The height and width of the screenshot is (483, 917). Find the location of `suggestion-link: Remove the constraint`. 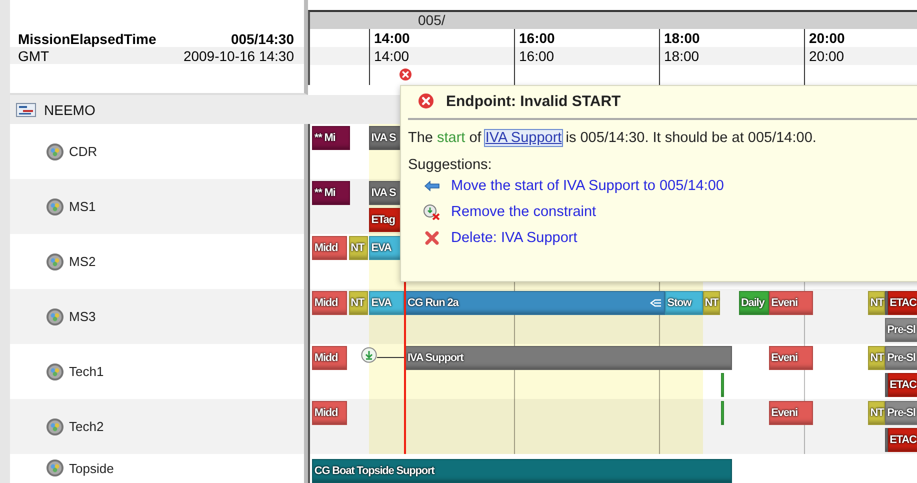

suggestion-link: Remove the constraint is located at coordinates (523, 212).